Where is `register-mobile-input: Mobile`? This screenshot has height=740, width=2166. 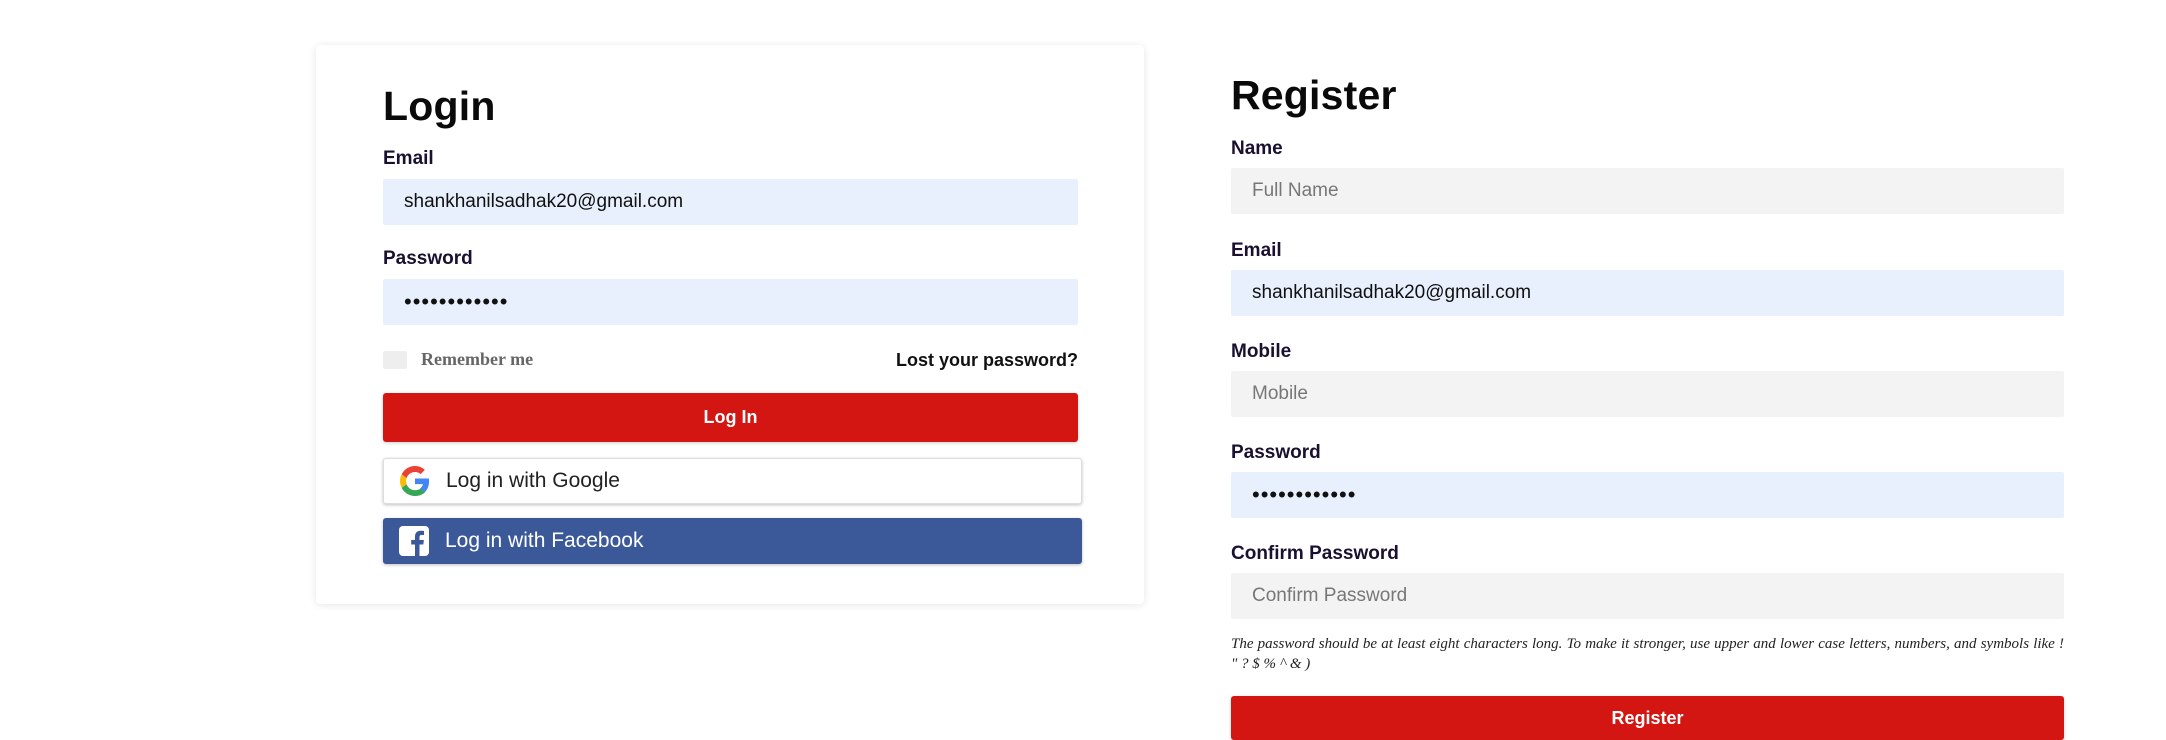 register-mobile-input: Mobile is located at coordinates (1647, 394).